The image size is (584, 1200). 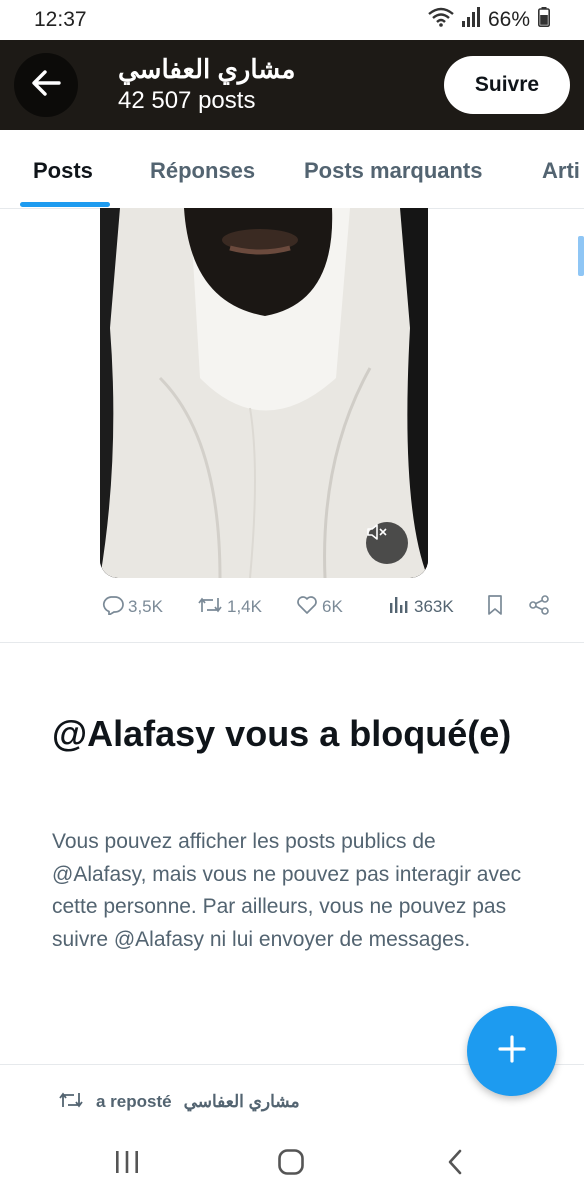 I want to click on scroll-indicator, so click(x=581, y=256).